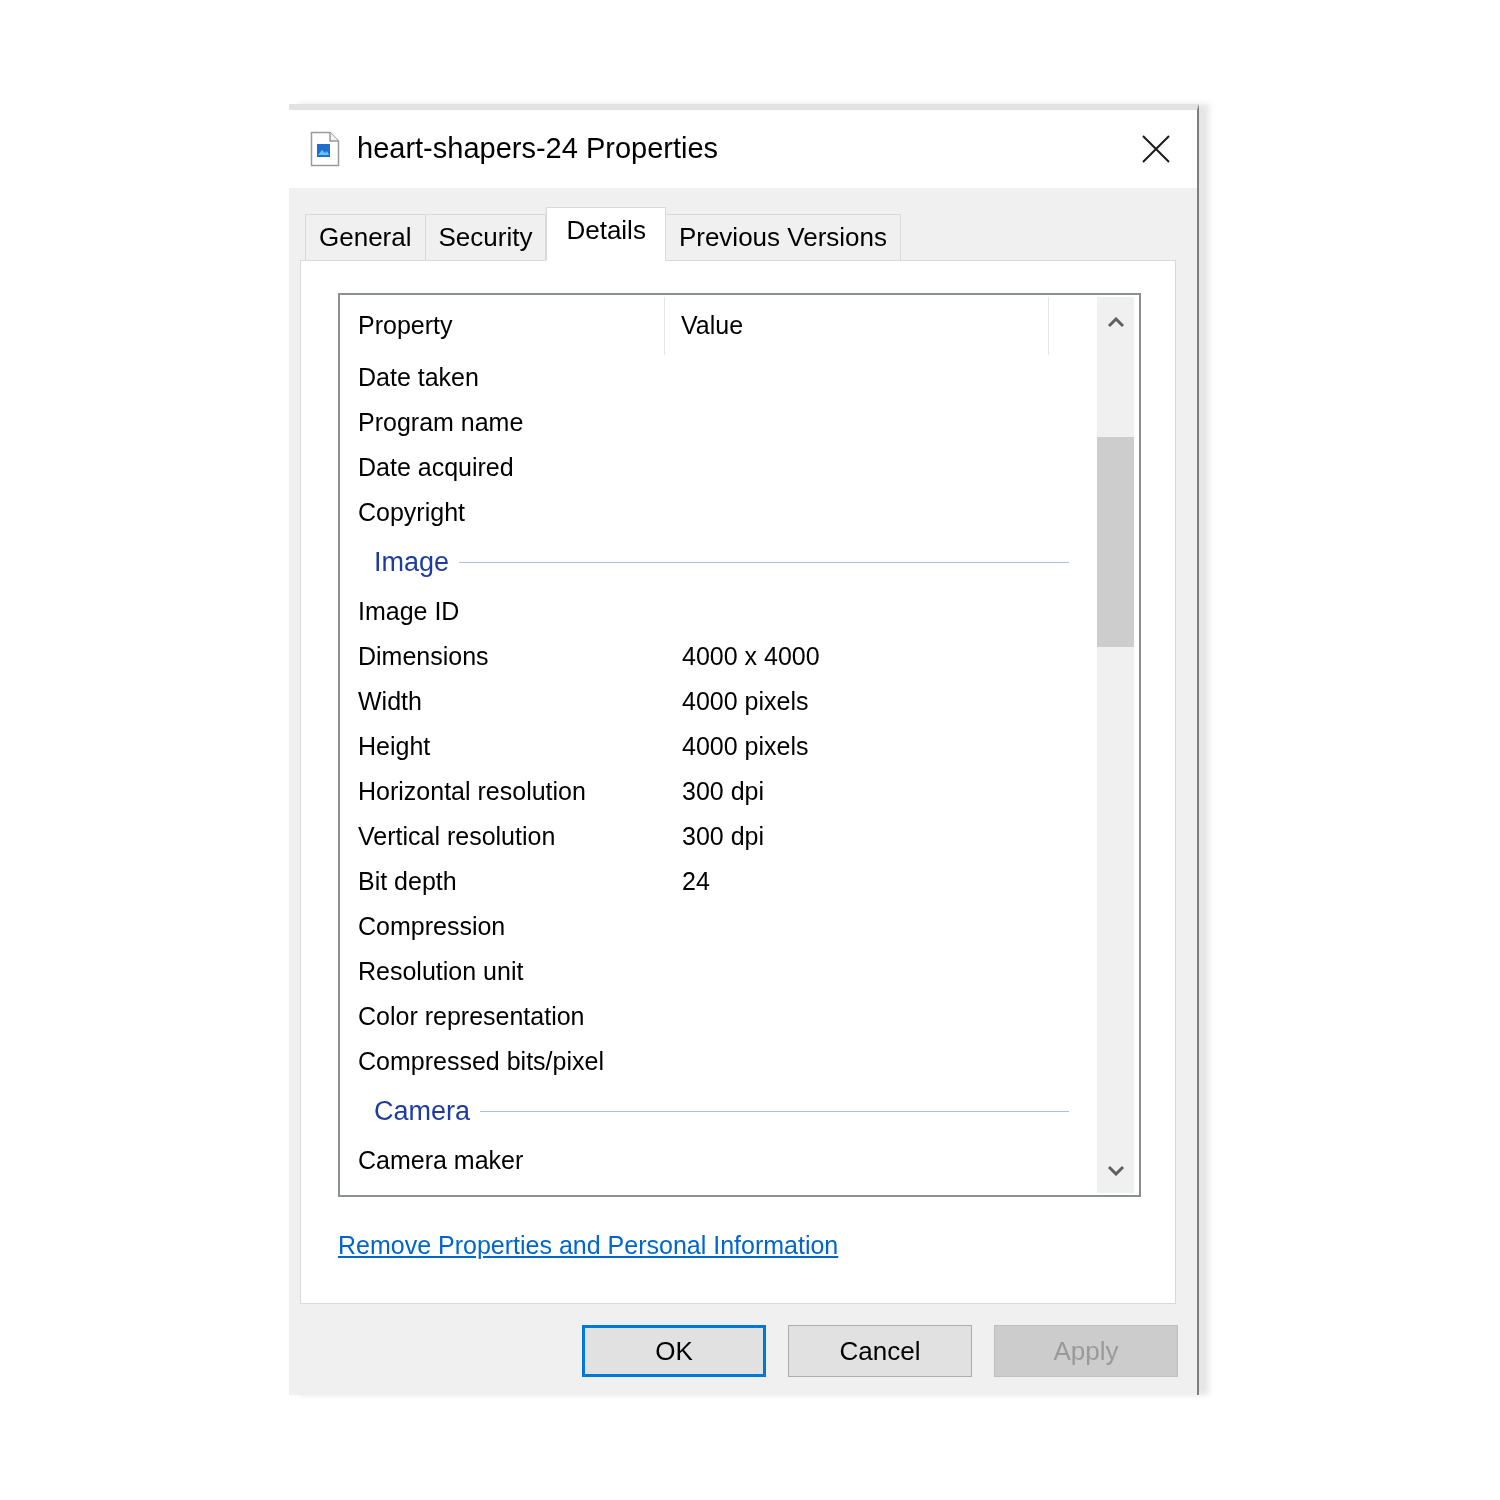 Image resolution: width=1500 pixels, height=1500 pixels. What do you see at coordinates (502, 326) in the screenshot?
I see `column-header: Property` at bounding box center [502, 326].